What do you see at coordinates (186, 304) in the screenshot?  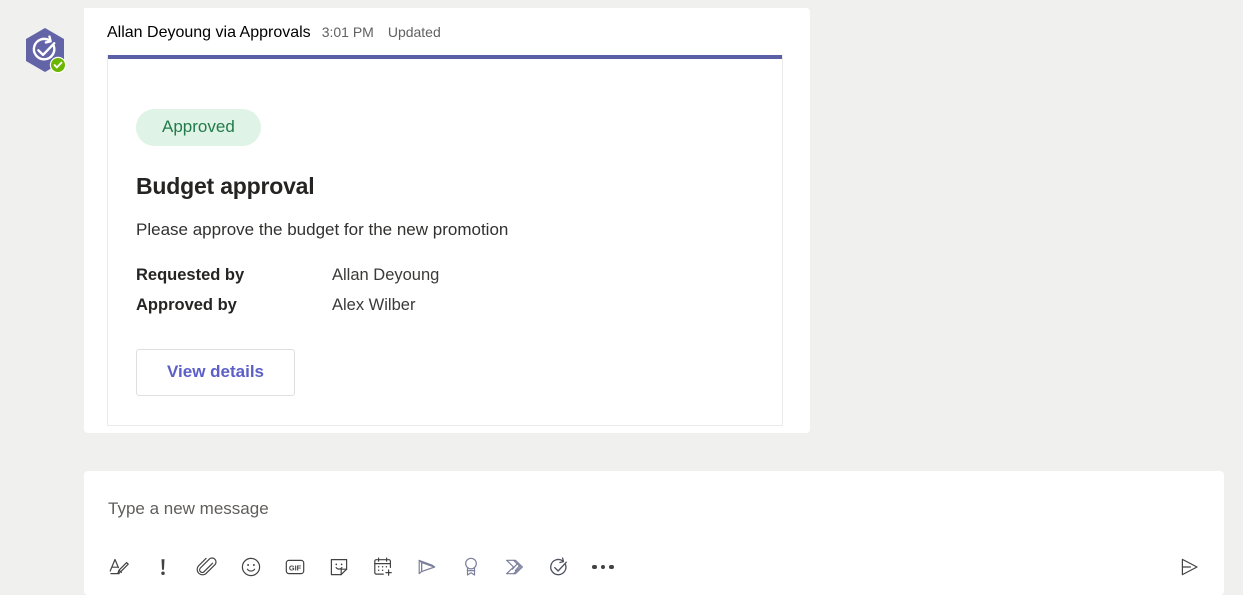 I see `fact-label: Approved by` at bounding box center [186, 304].